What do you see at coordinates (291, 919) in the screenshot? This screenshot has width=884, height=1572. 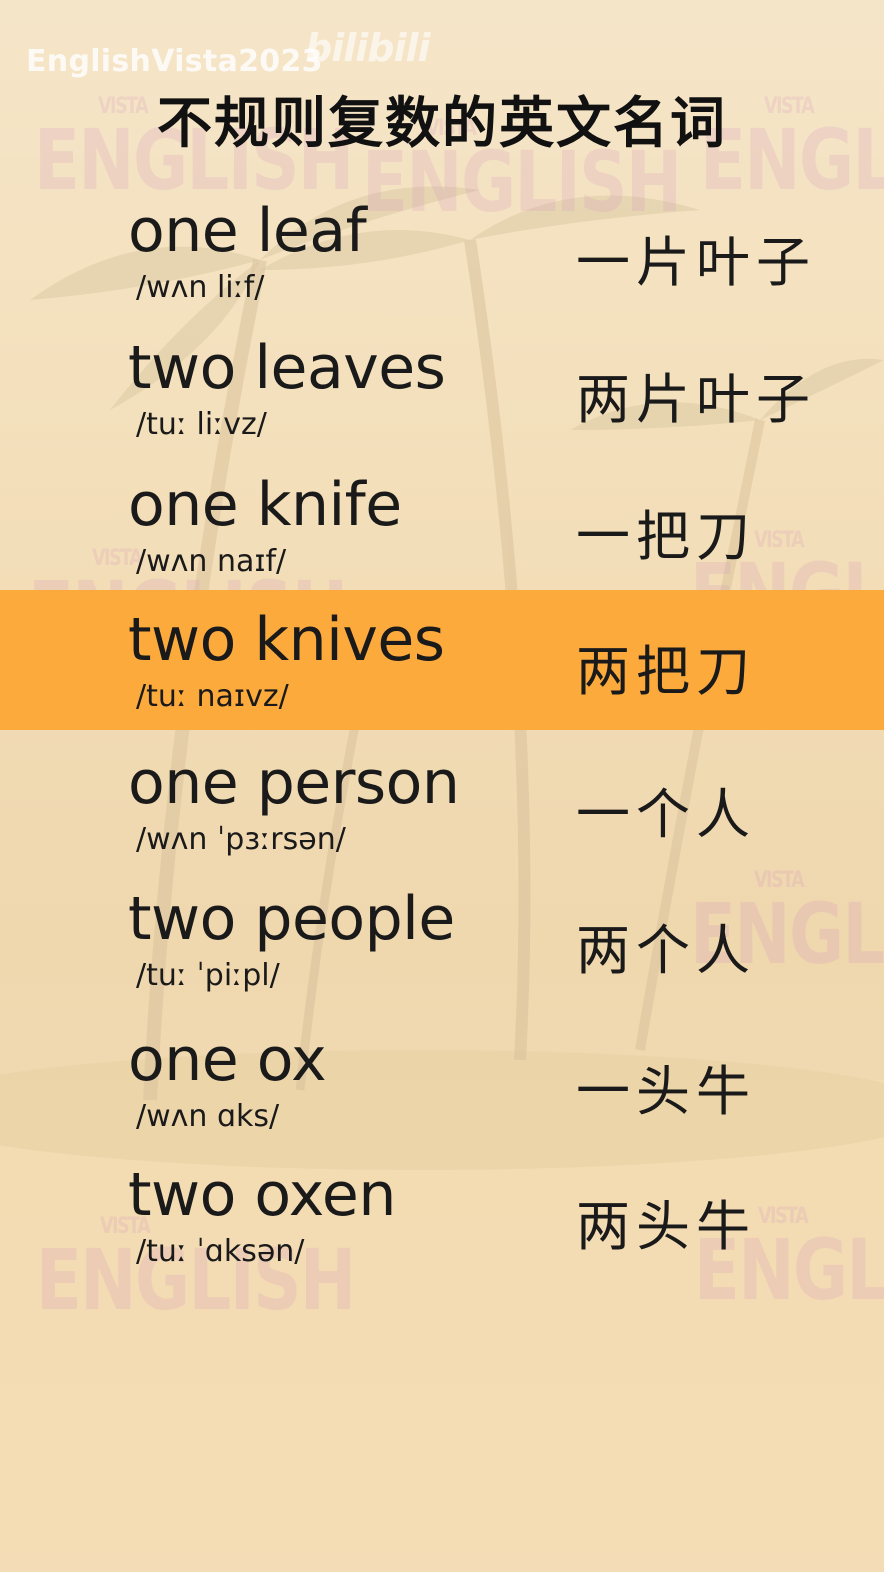 I see `english-phrase: two people` at bounding box center [291, 919].